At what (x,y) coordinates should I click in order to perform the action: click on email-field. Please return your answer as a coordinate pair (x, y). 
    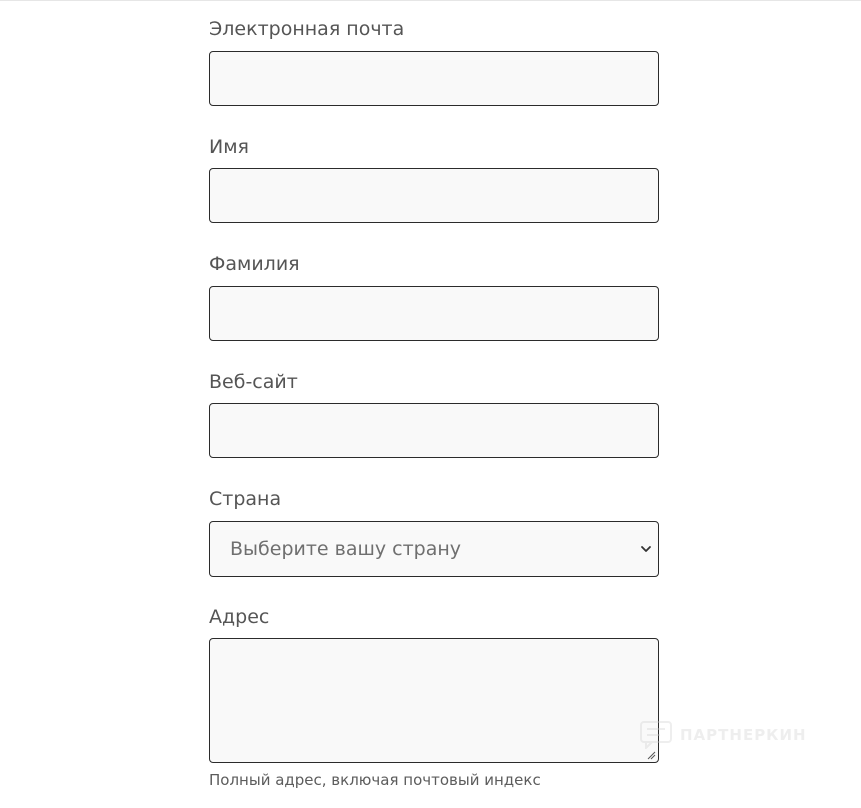
    Looking at the image, I should click on (434, 78).